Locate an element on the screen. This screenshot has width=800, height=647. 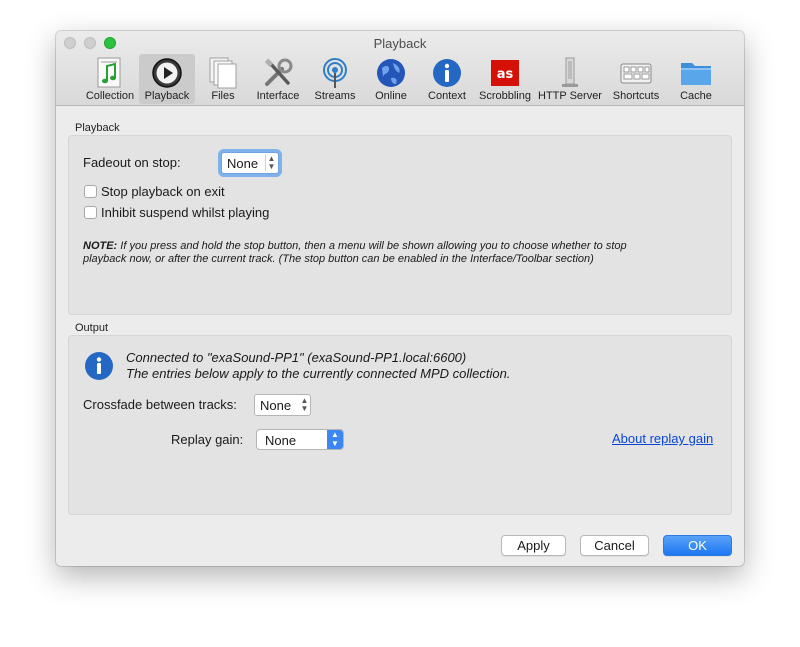
stop-on-exit-checkbox is located at coordinates (90, 191).